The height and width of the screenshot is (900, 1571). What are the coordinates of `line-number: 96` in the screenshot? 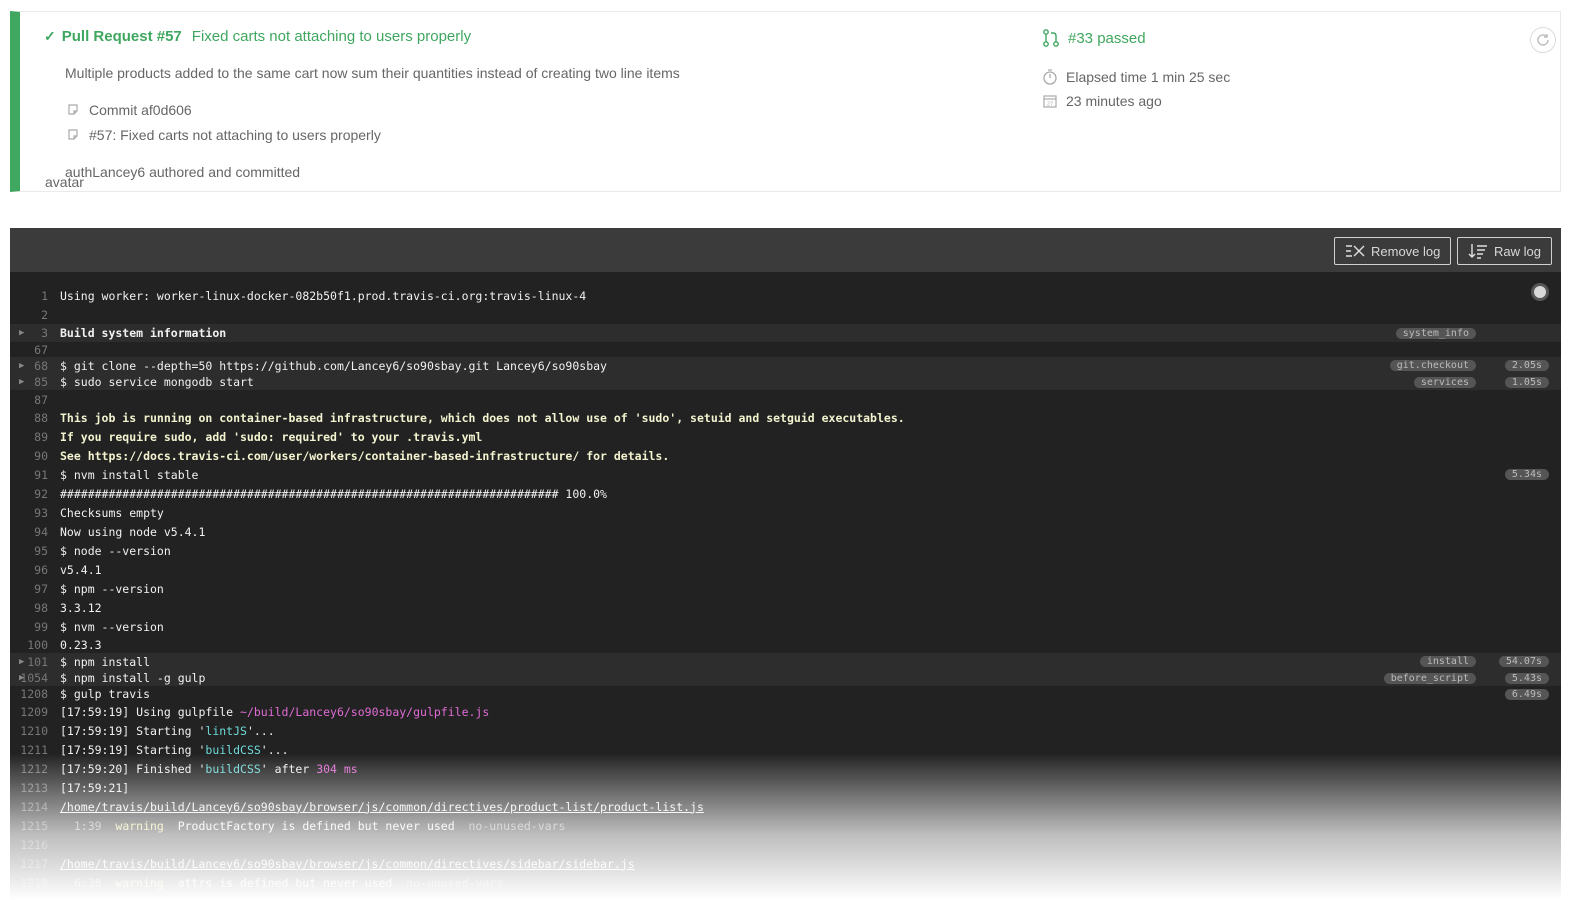 It's located at (35, 570).